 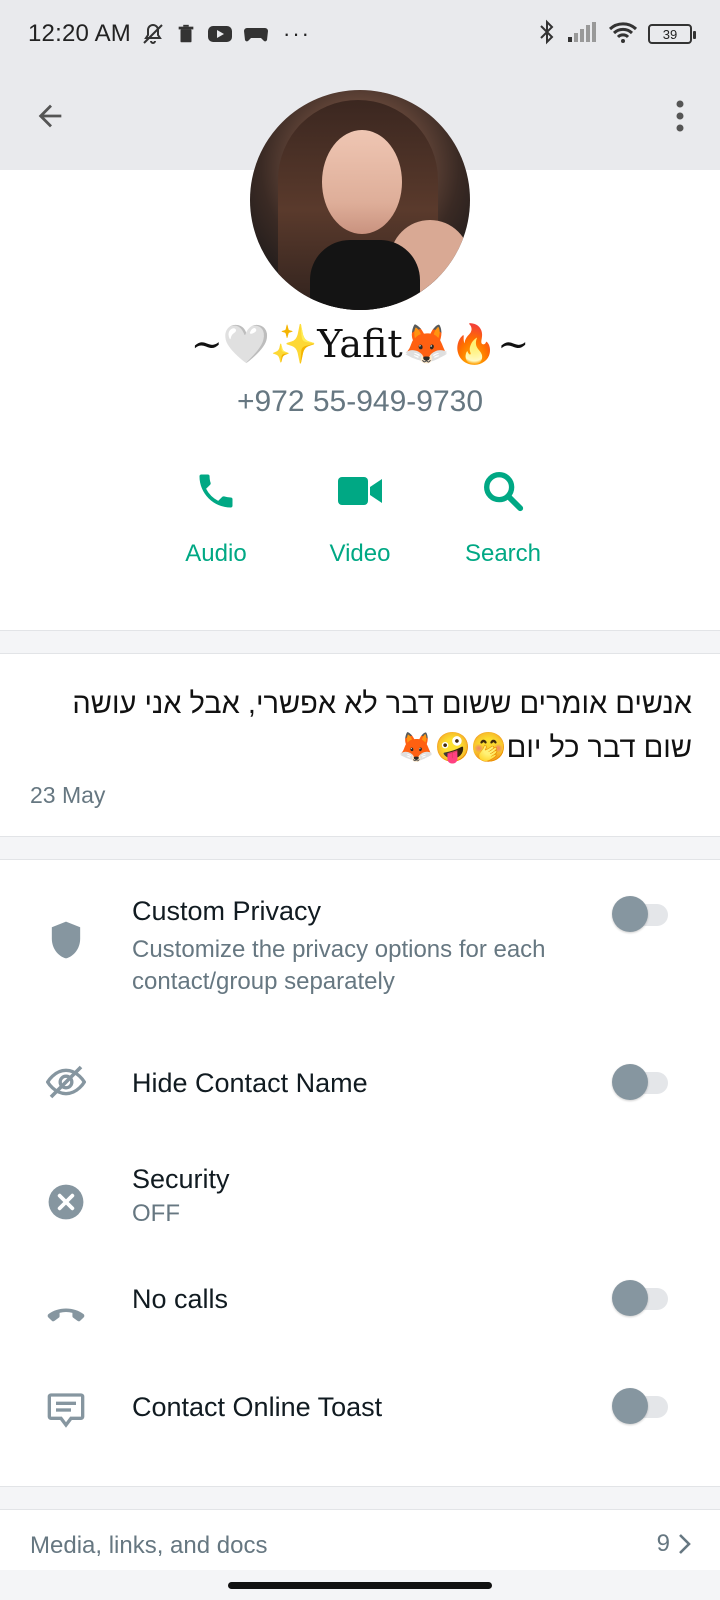 I want to click on arrow-left-icon, so click(x=50, y=118).